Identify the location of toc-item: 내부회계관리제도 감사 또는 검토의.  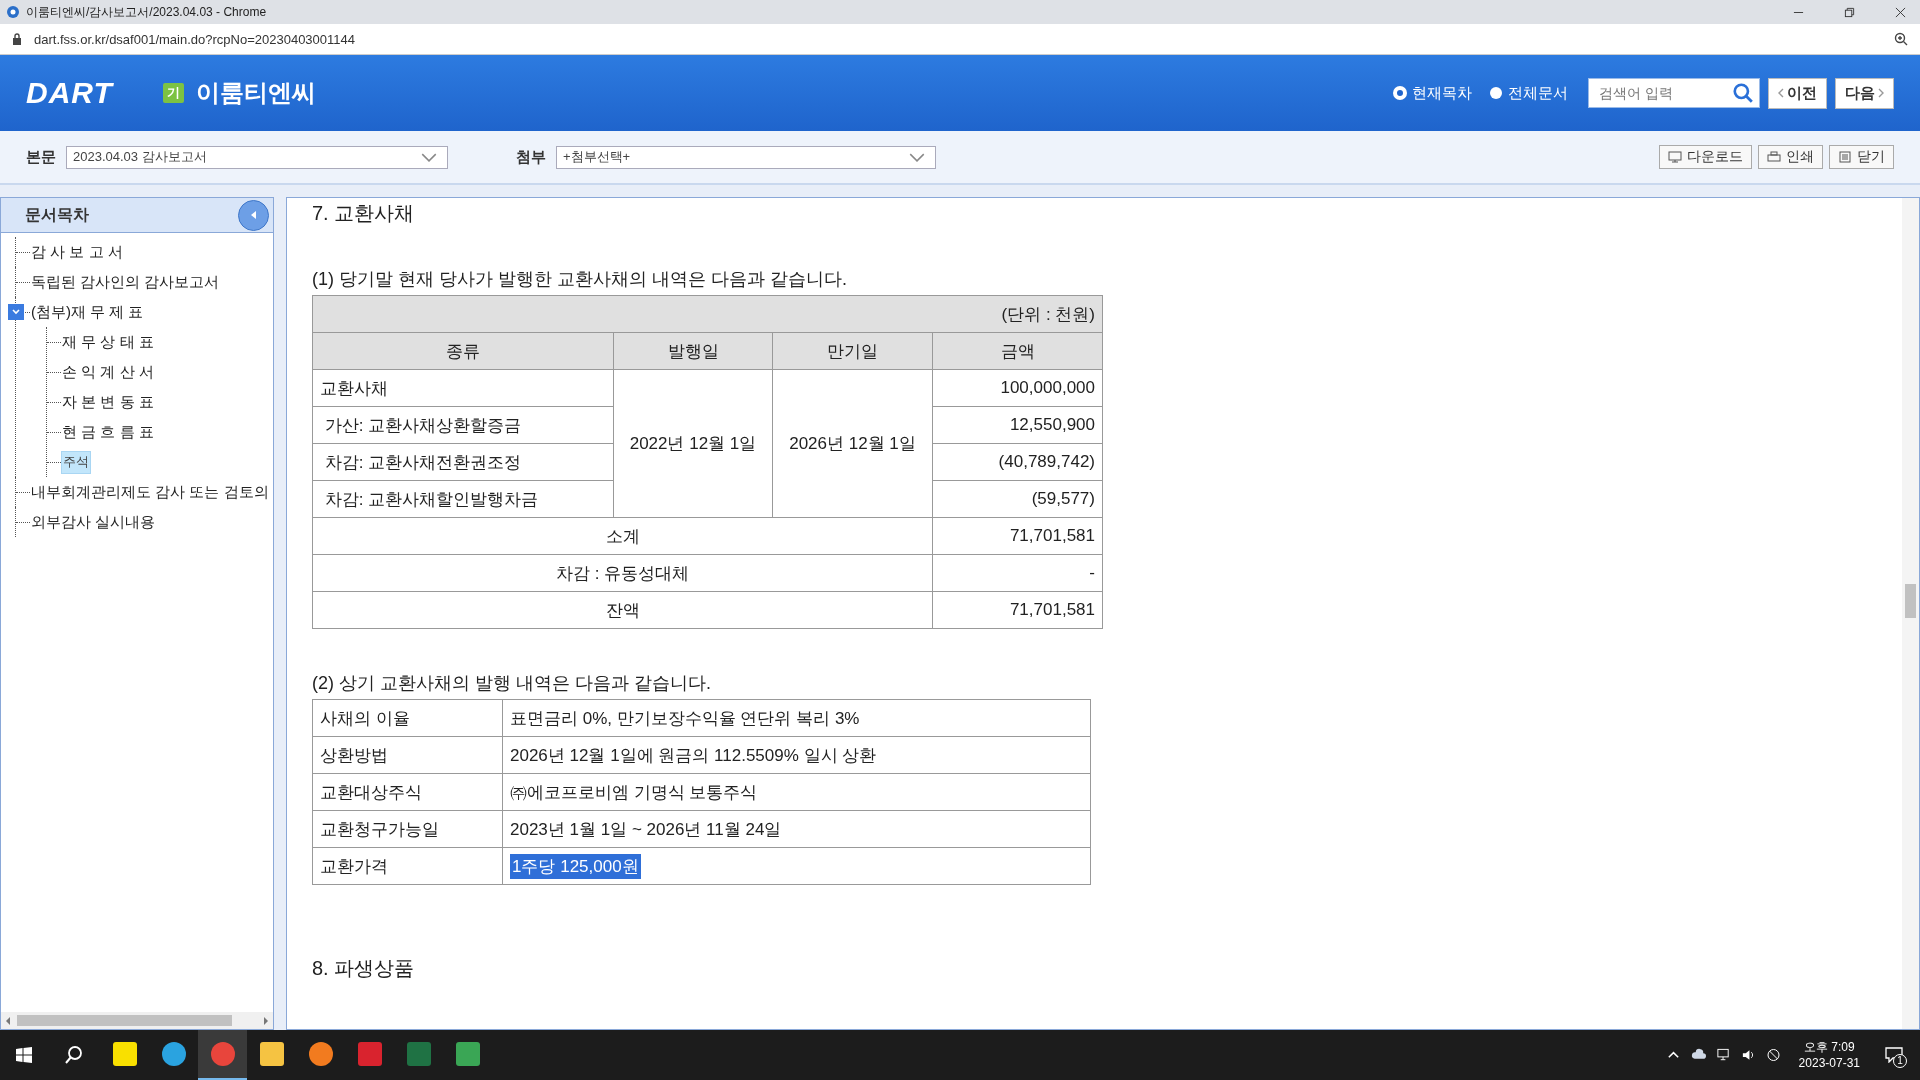
(150, 492).